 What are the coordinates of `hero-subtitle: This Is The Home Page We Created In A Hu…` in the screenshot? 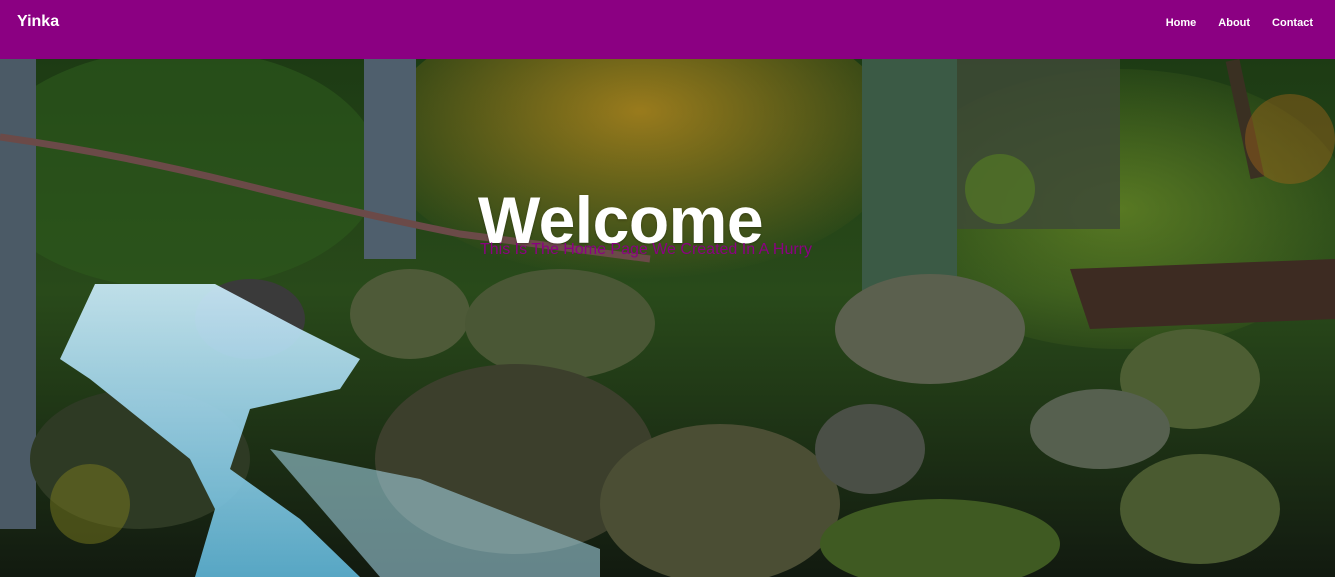 It's located at (646, 249).